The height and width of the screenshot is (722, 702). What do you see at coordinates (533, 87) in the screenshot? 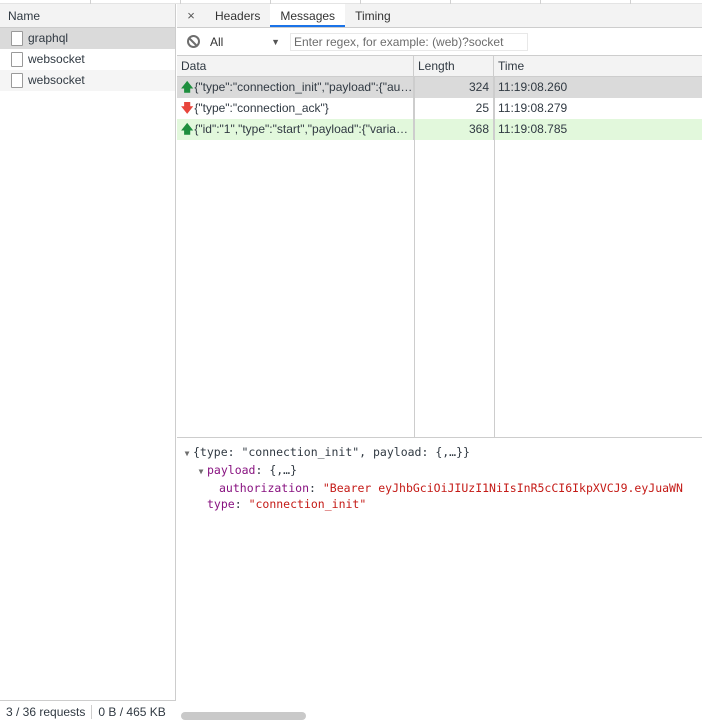
I see `message-time: 11:19:08.260` at bounding box center [533, 87].